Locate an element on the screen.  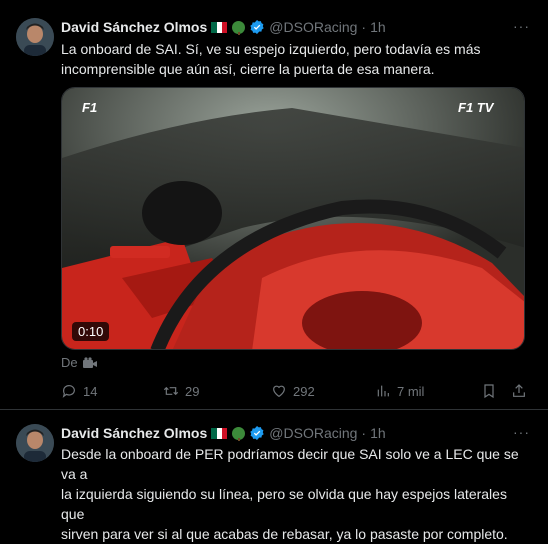
bookmark-icon is located at coordinates (489, 391).